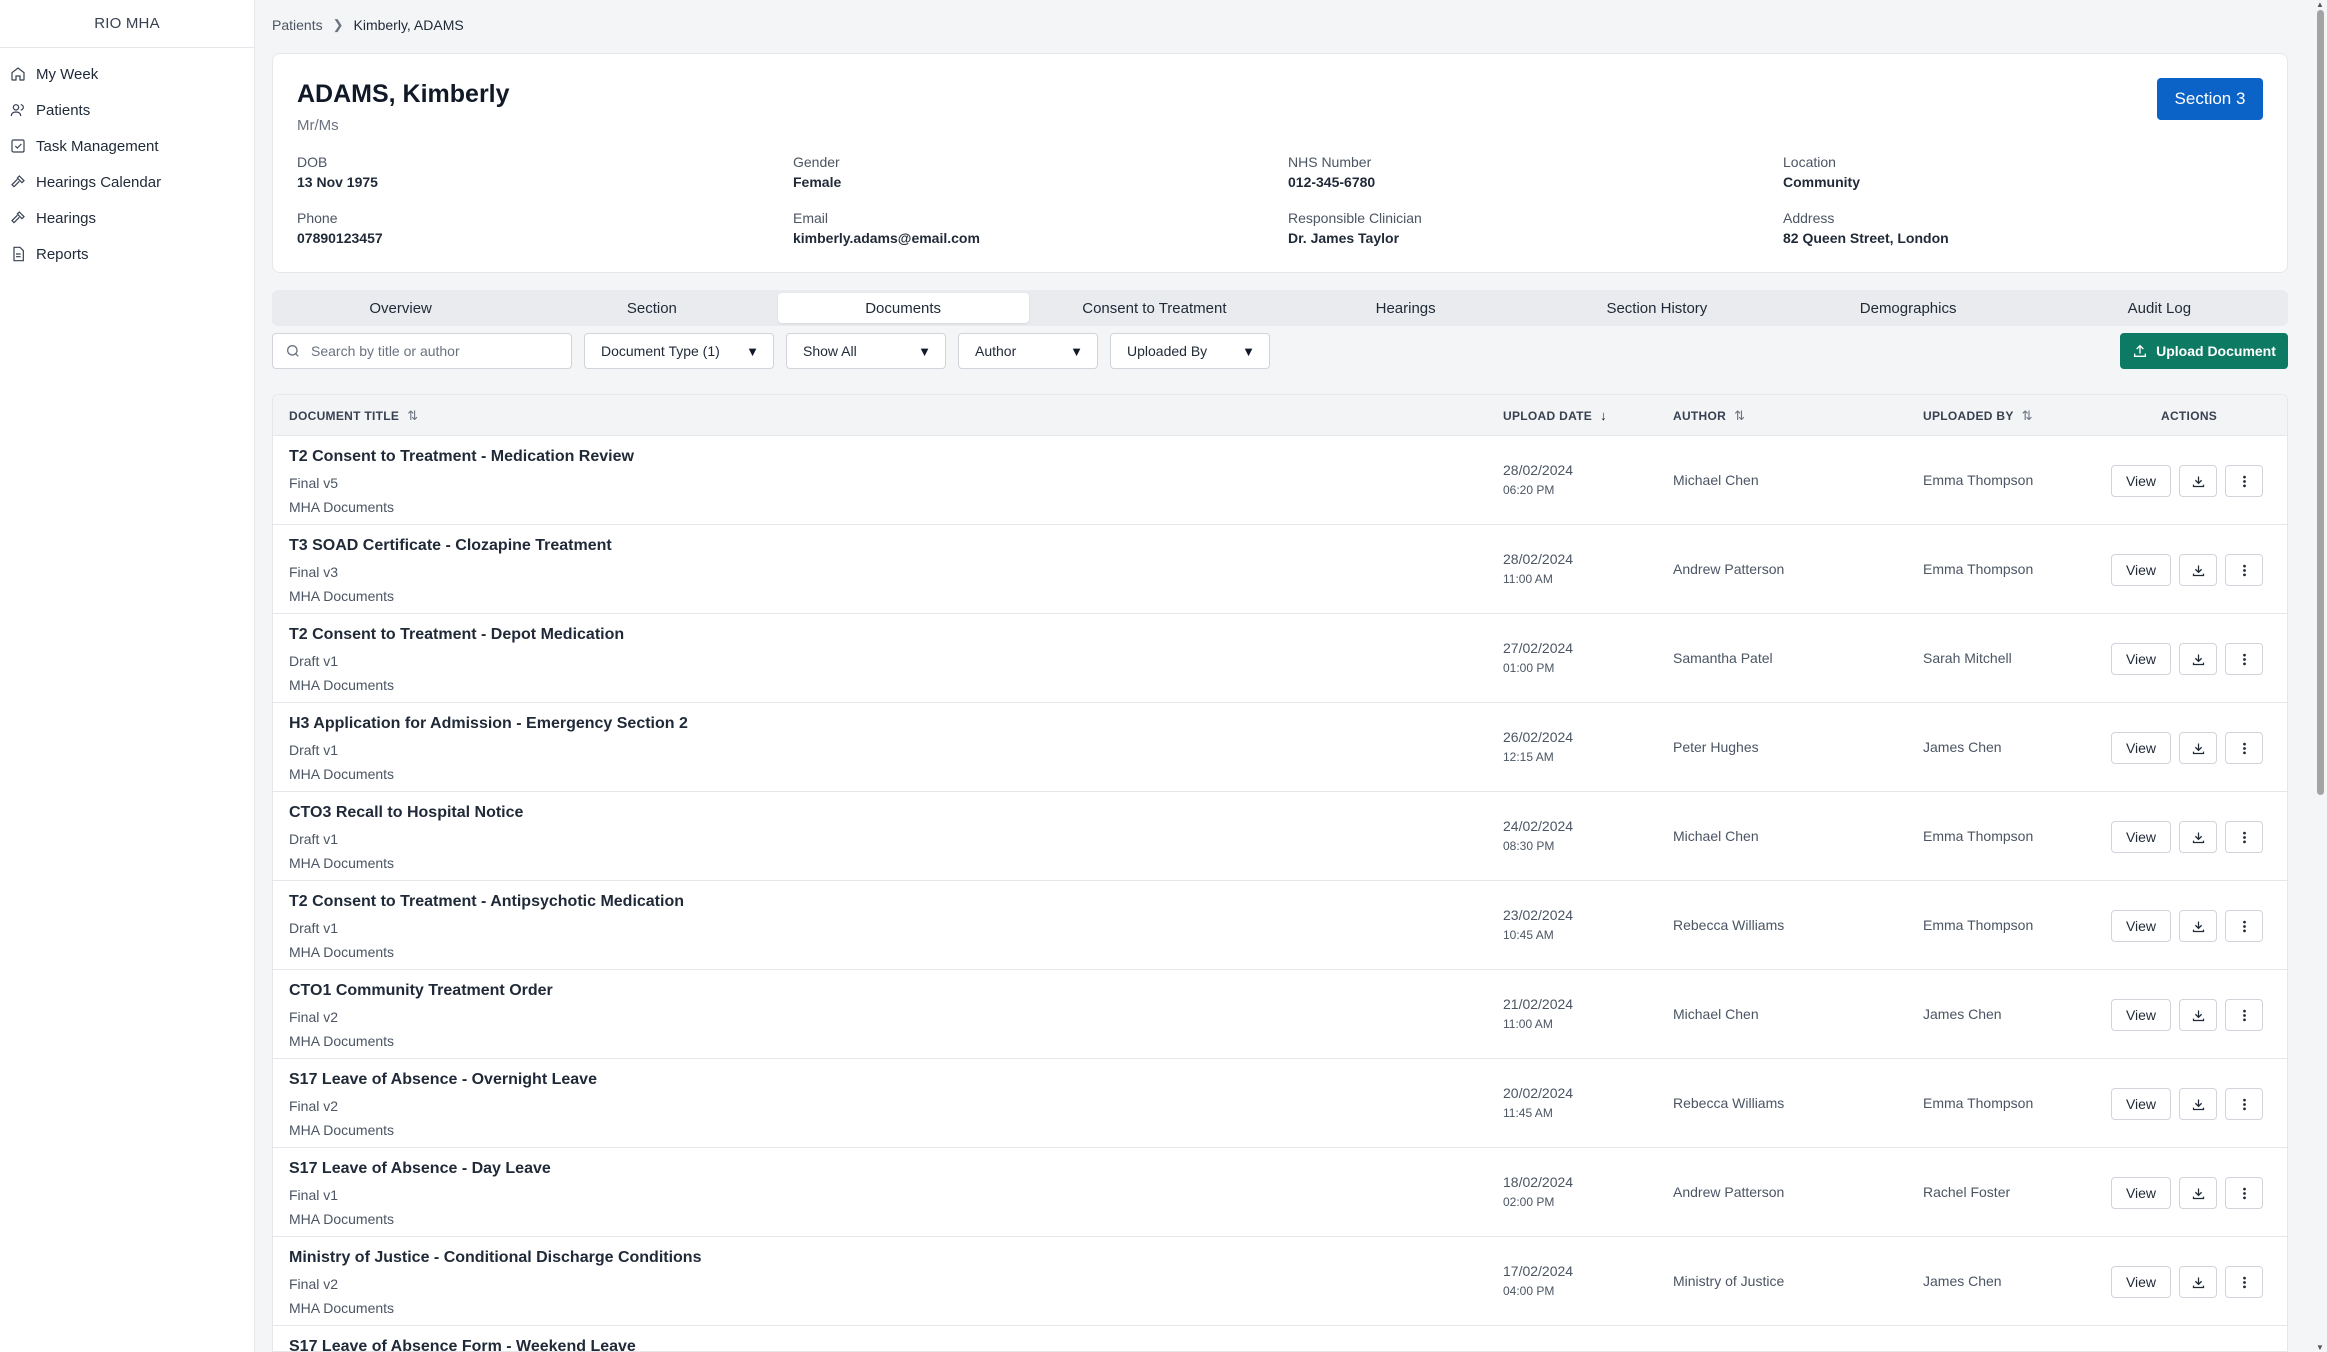 This screenshot has width=2327, height=1352. What do you see at coordinates (127, 218) in the screenshot?
I see `sidebar-item-hearings: Hearings` at bounding box center [127, 218].